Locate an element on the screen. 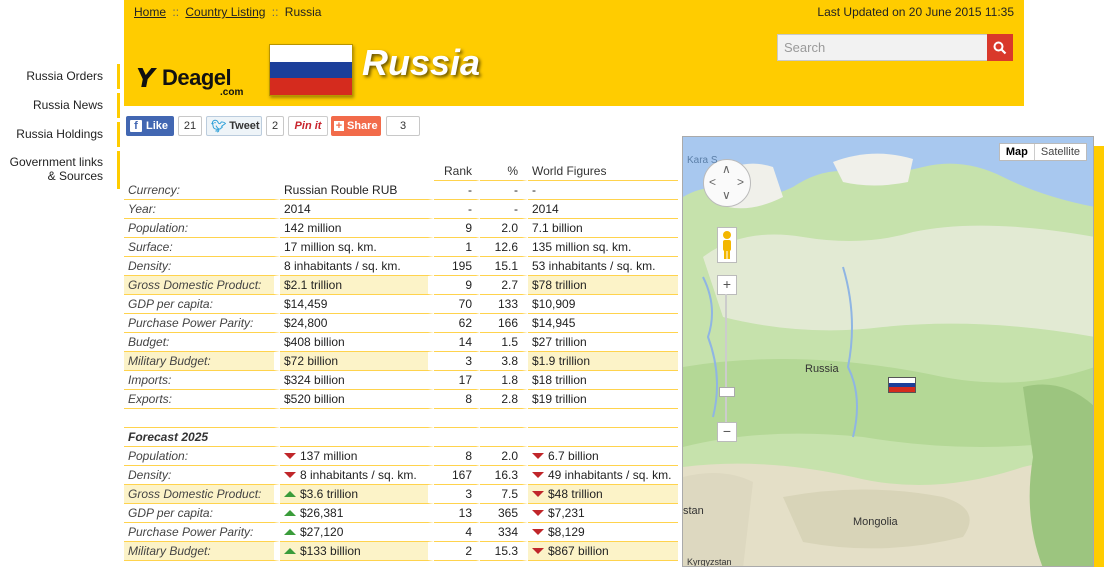  breadcrumb-current: Russia is located at coordinates (303, 12).